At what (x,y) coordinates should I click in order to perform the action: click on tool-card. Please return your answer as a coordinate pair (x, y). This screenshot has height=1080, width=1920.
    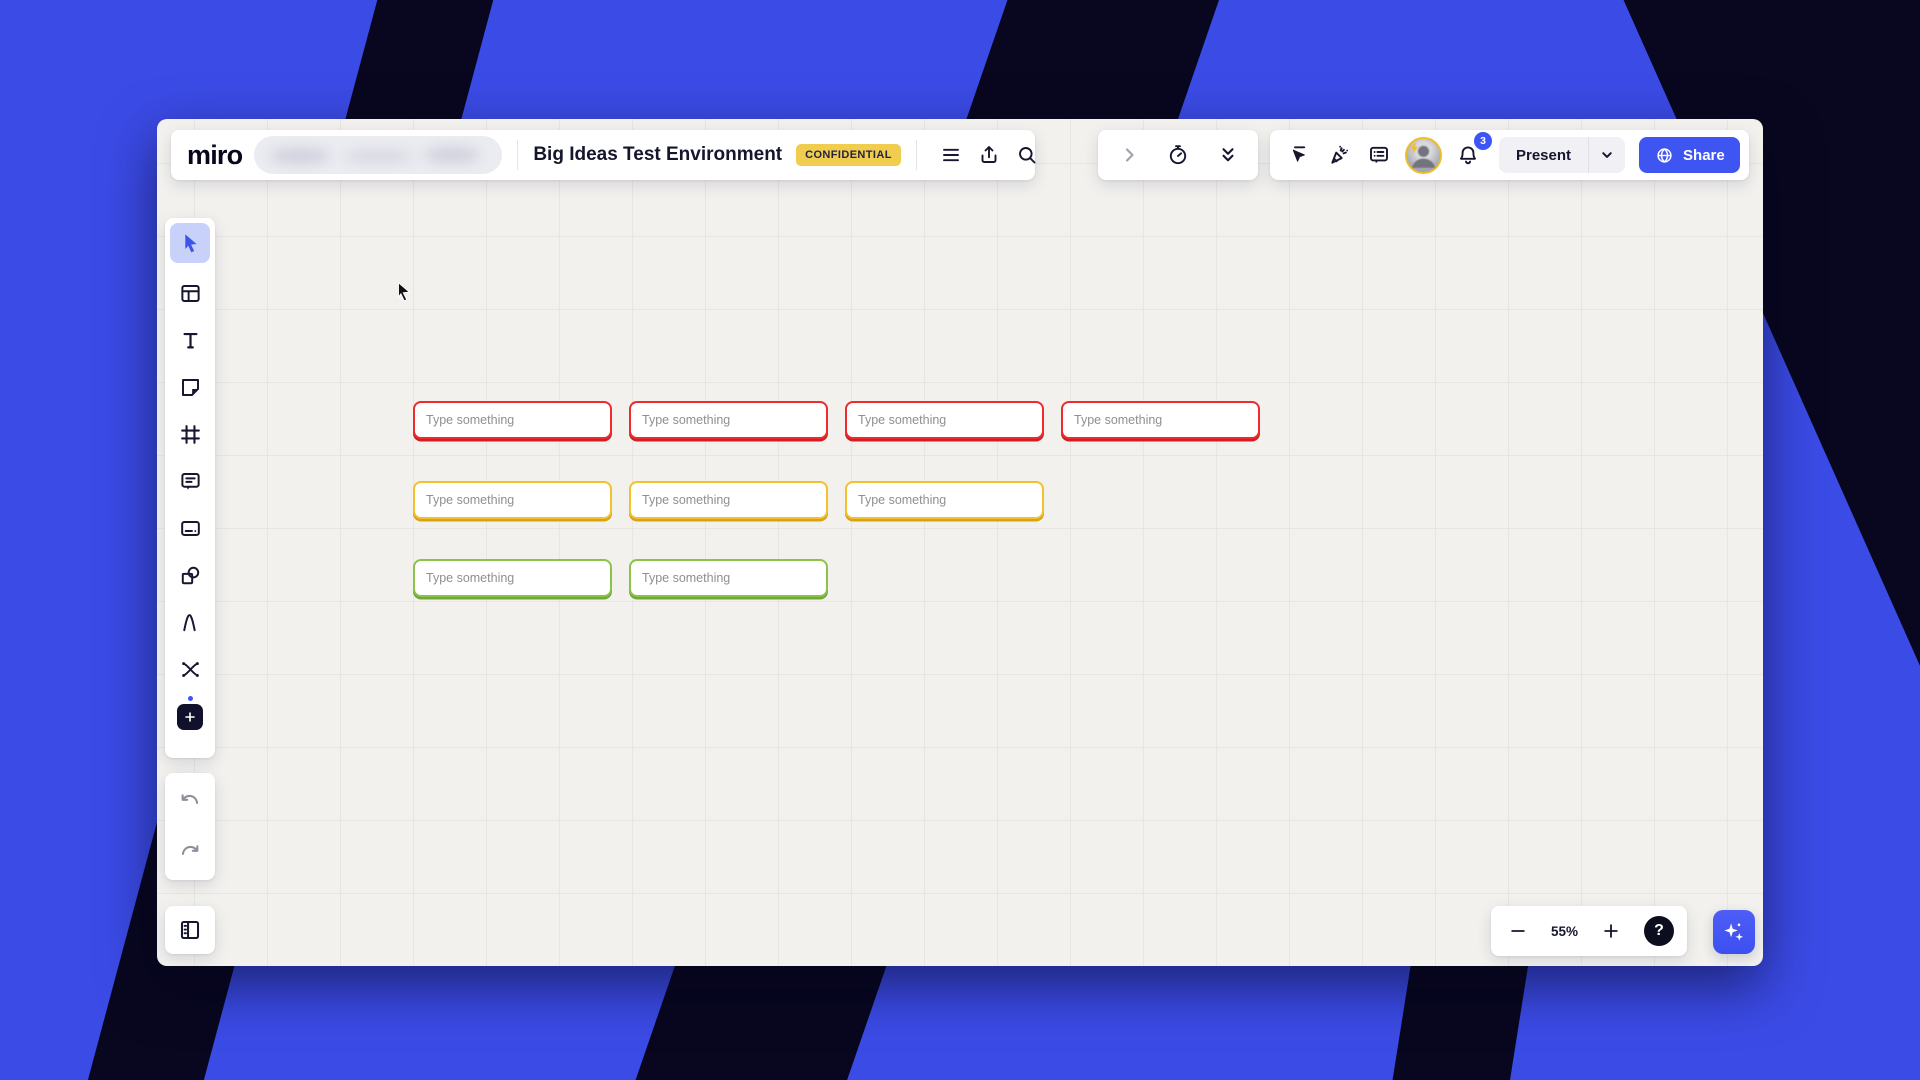
    Looking at the image, I should click on (190, 528).